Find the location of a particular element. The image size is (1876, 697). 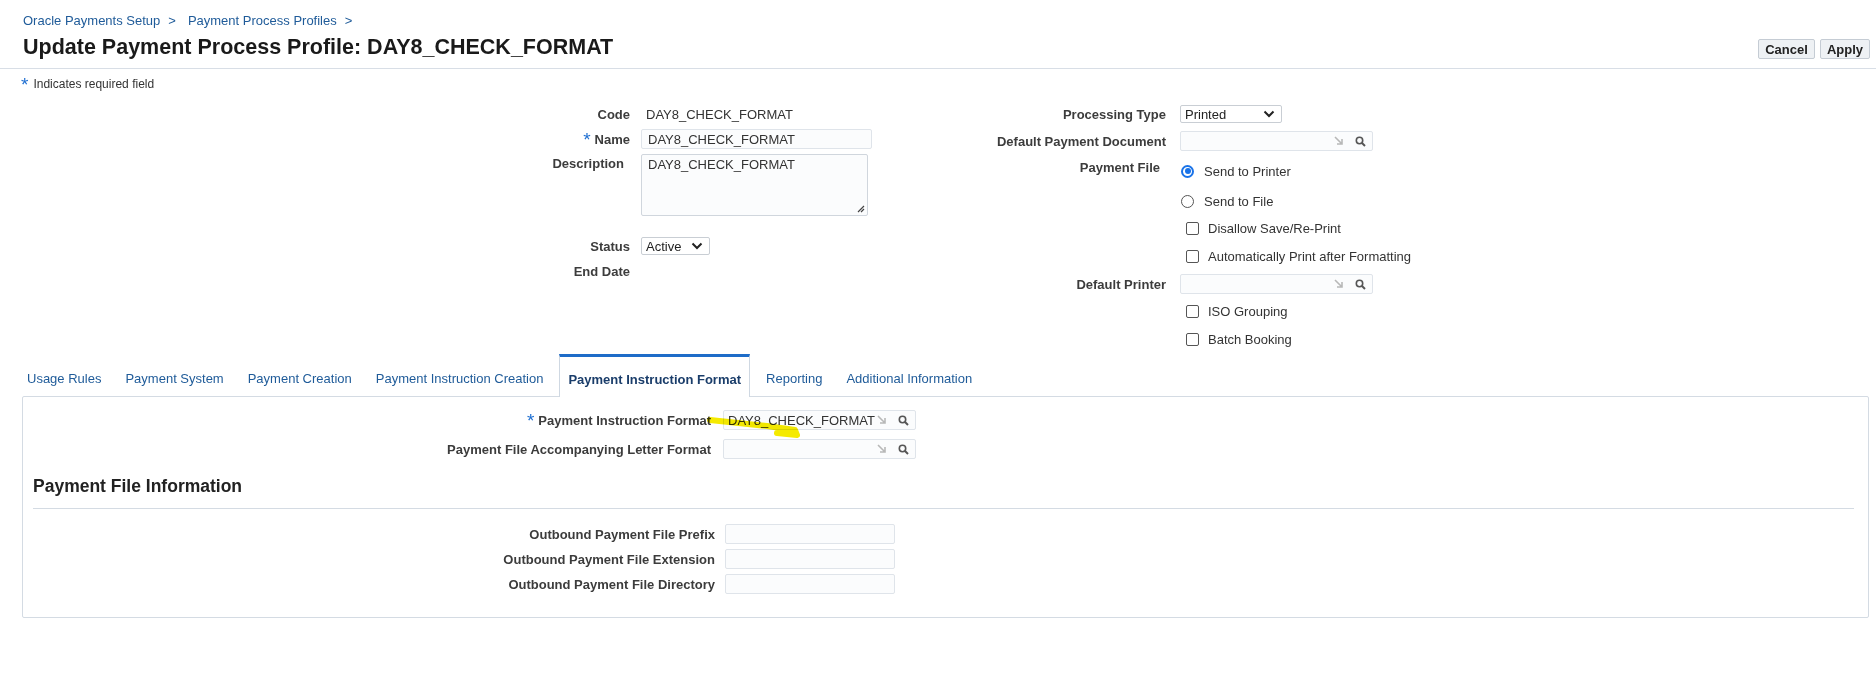

lookup-field: DAY8_CHECK_FORMAT is located at coordinates (819, 420).